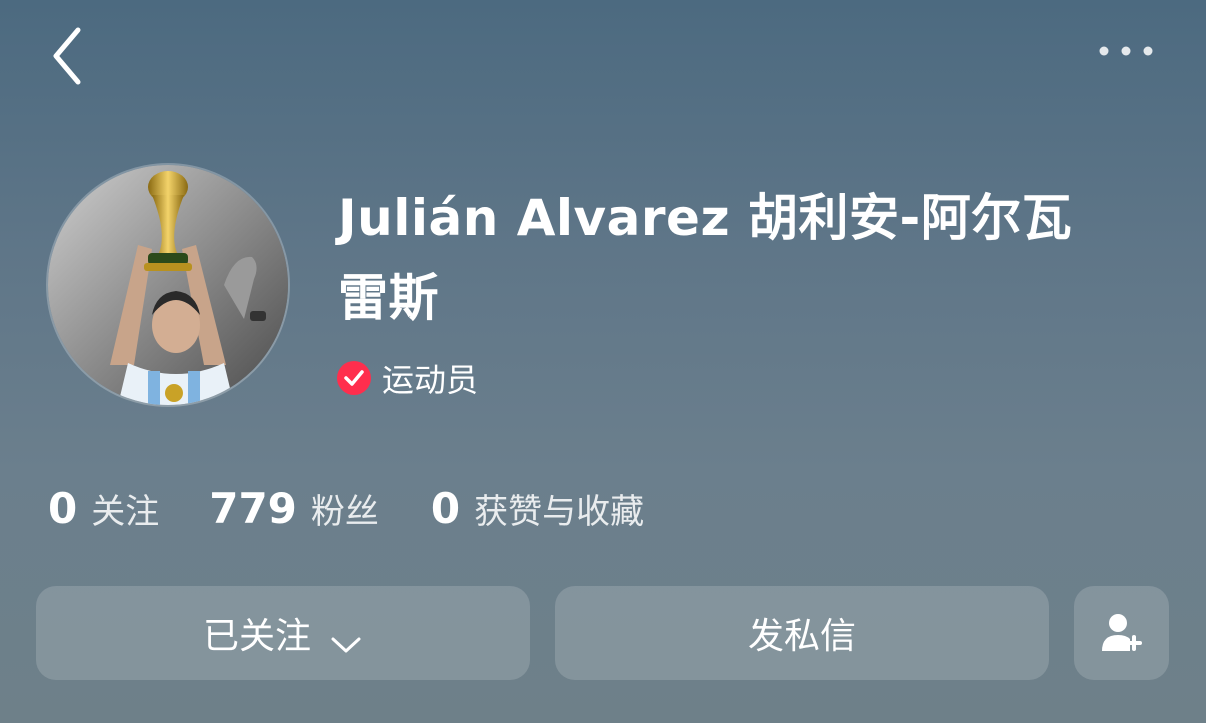 The width and height of the screenshot is (1206, 723). Describe the element at coordinates (354, 378) in the screenshot. I see `verified-check-icon` at that location.